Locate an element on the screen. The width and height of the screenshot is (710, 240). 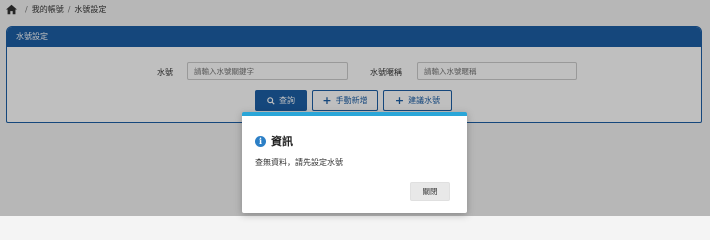
dialog-title: i 資訊 is located at coordinates (274, 141).